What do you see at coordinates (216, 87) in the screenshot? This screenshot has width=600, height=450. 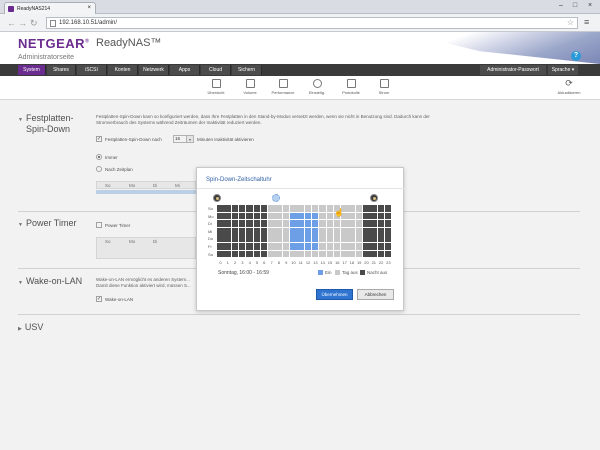 I see `toolbar-overview: Übersicht` at bounding box center [216, 87].